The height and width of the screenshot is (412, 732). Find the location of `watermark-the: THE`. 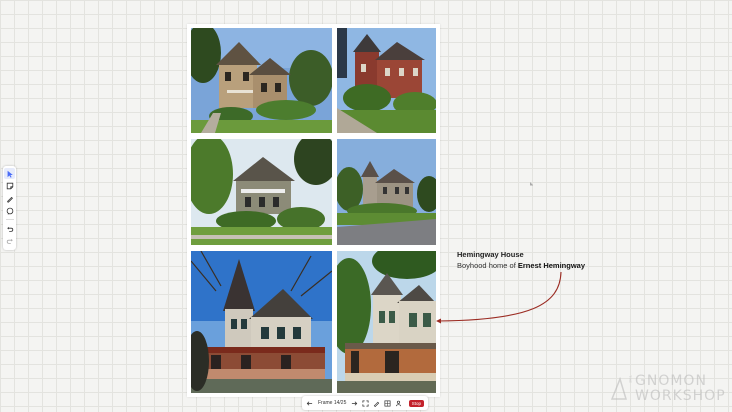

watermark-the: THE is located at coordinates (630, 379).